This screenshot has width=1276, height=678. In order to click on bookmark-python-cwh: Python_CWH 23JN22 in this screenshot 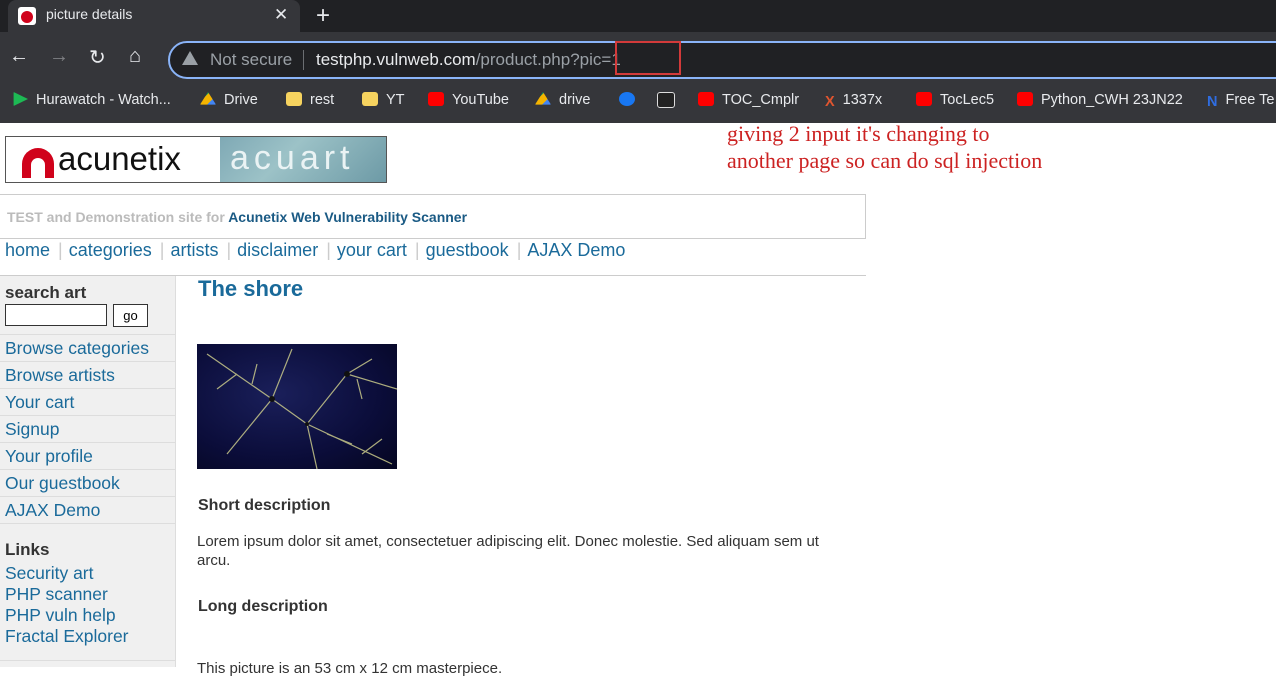, I will do `click(1100, 100)`.